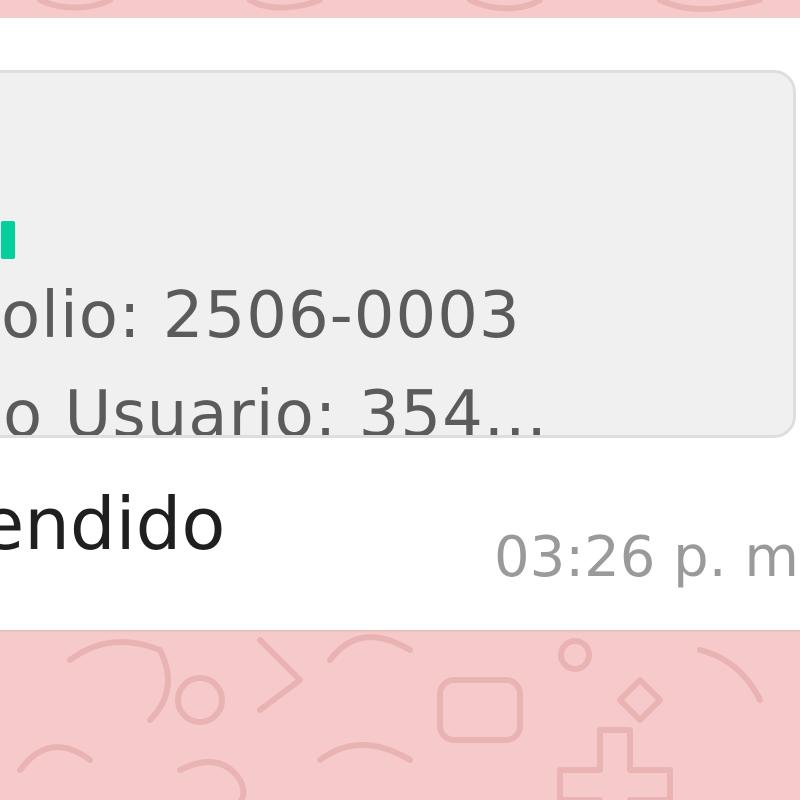 The image size is (800, 800). What do you see at coordinates (113, 524) in the screenshot?
I see `message-text: endido` at bounding box center [113, 524].